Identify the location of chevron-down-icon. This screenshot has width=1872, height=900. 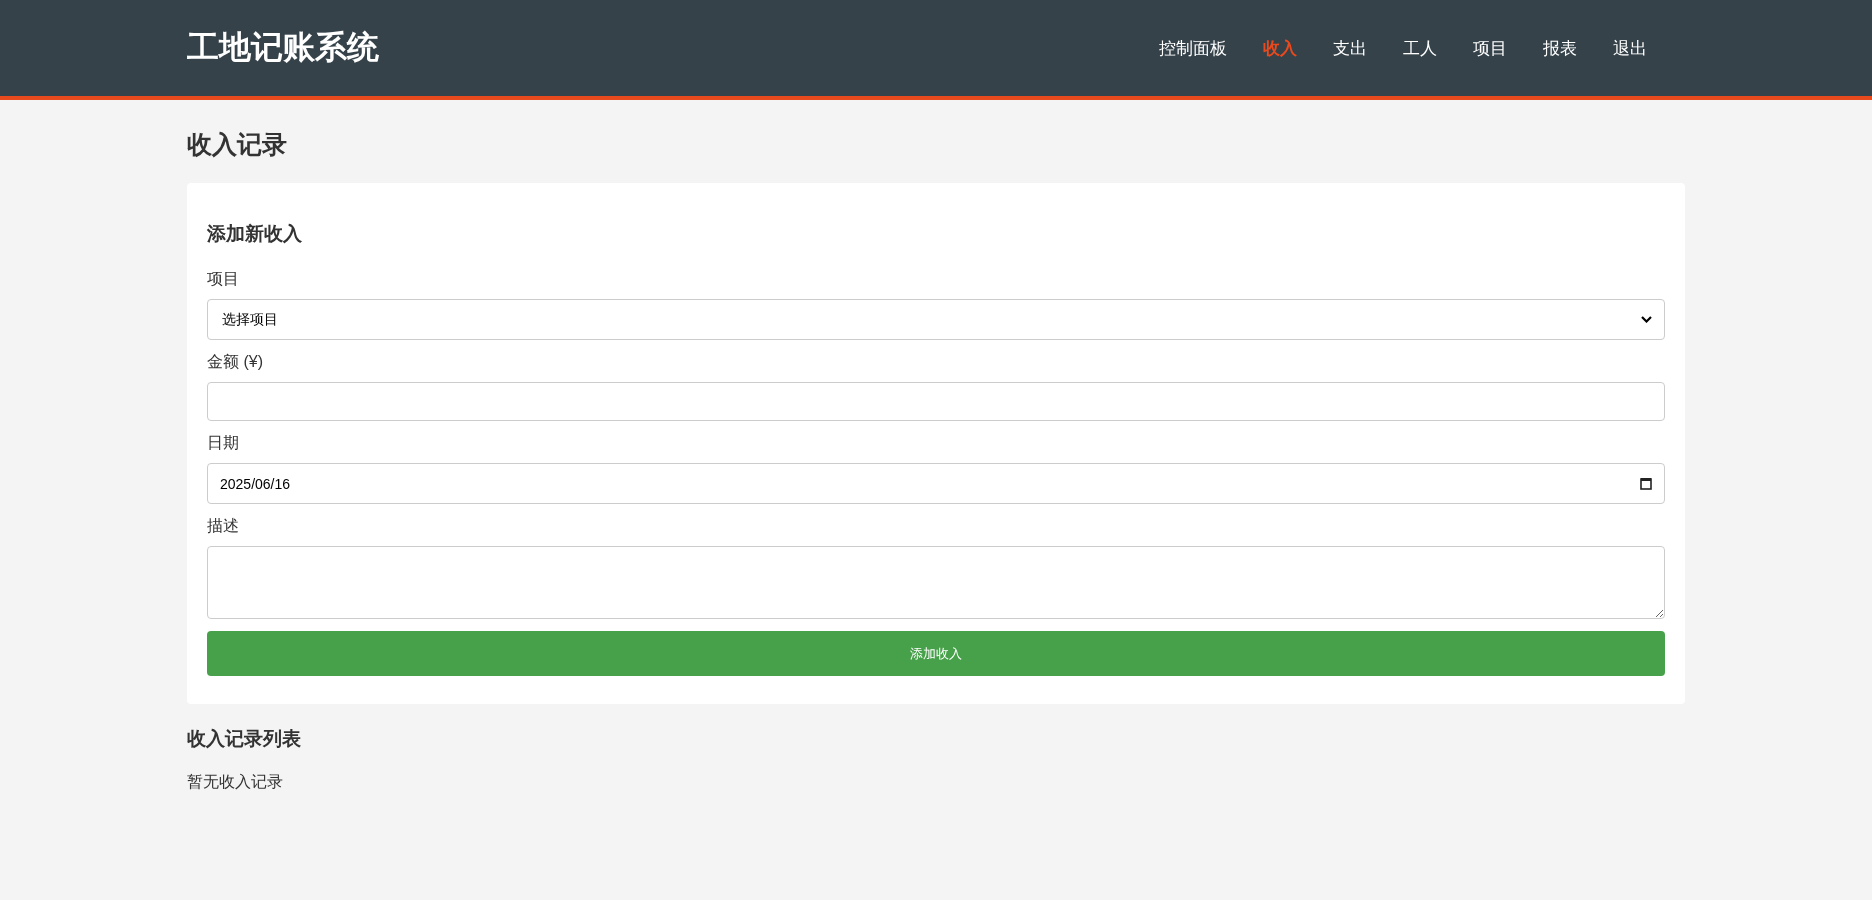
(1646, 319).